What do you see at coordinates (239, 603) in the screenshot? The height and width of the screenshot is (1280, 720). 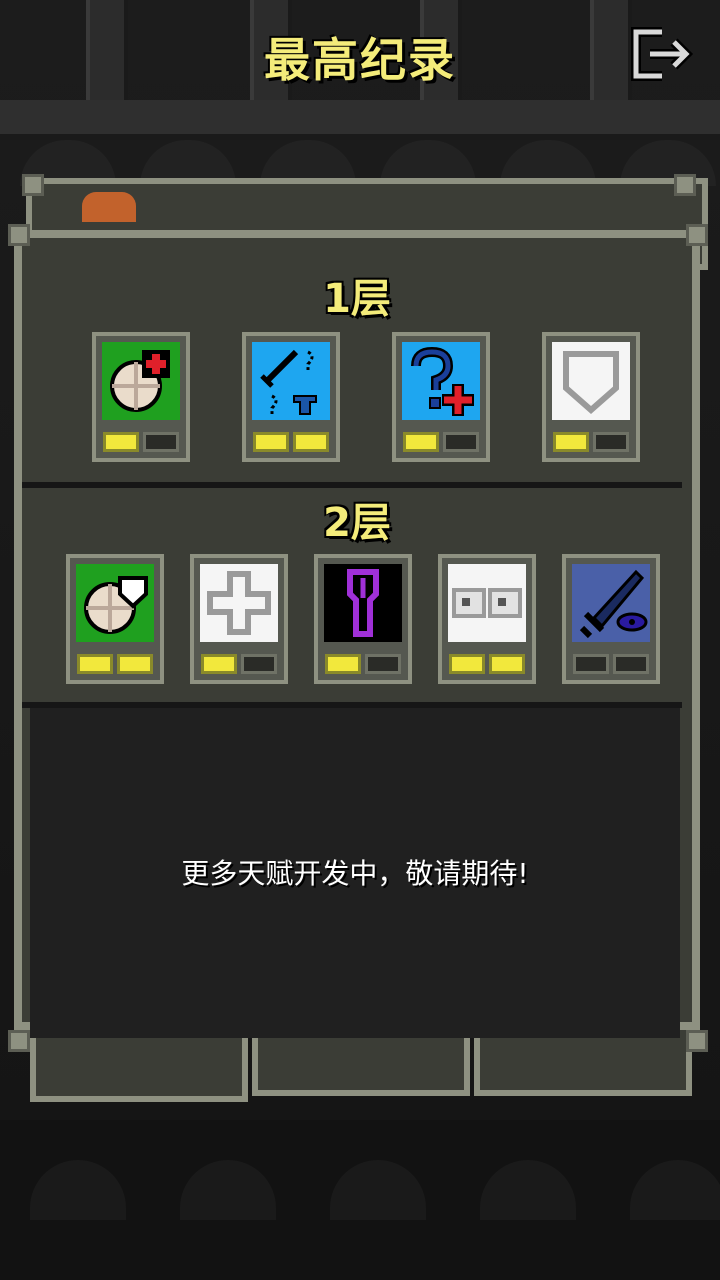 I see `cross-icon` at bounding box center [239, 603].